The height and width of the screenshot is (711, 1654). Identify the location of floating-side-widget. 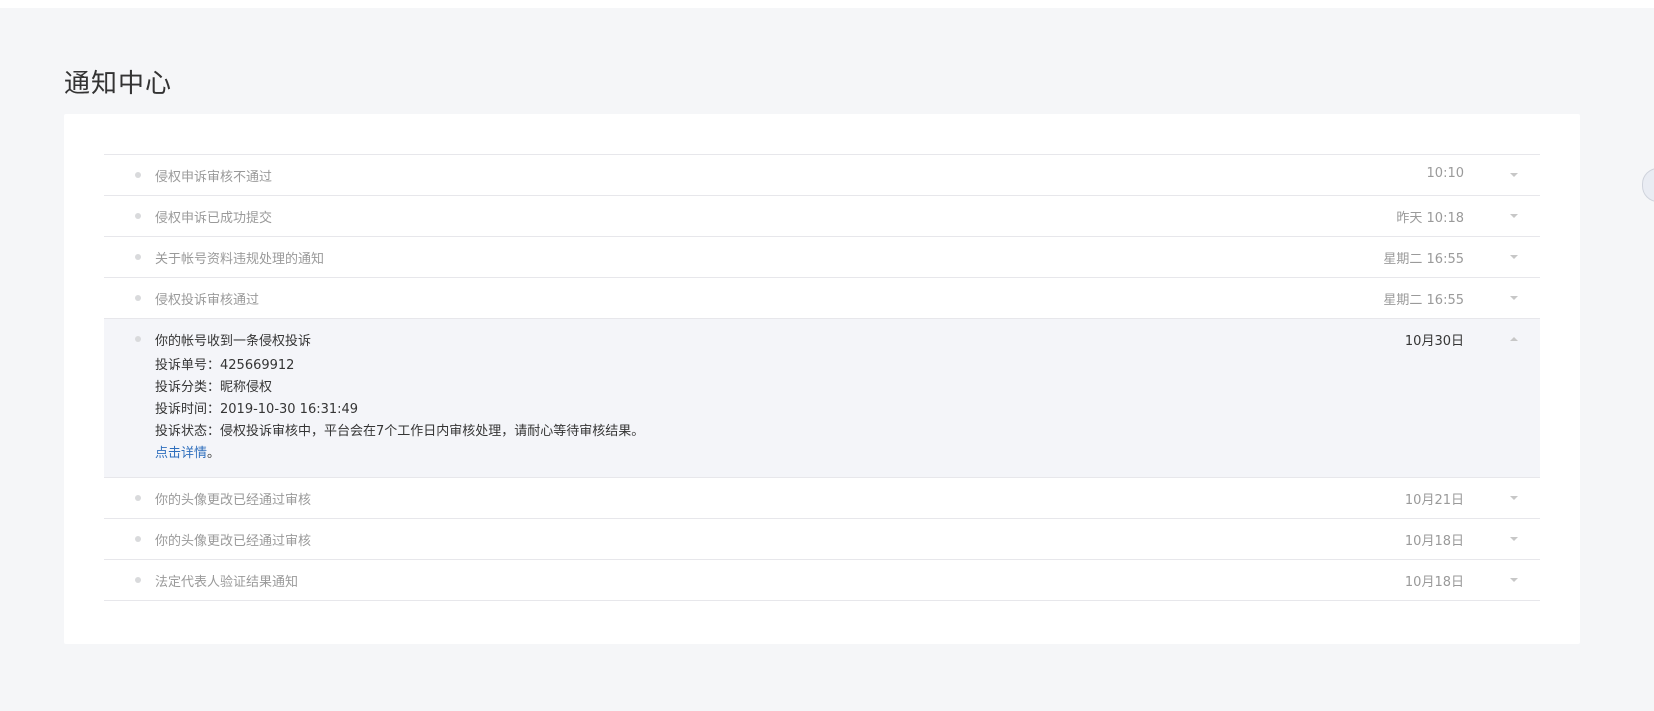
(1648, 185).